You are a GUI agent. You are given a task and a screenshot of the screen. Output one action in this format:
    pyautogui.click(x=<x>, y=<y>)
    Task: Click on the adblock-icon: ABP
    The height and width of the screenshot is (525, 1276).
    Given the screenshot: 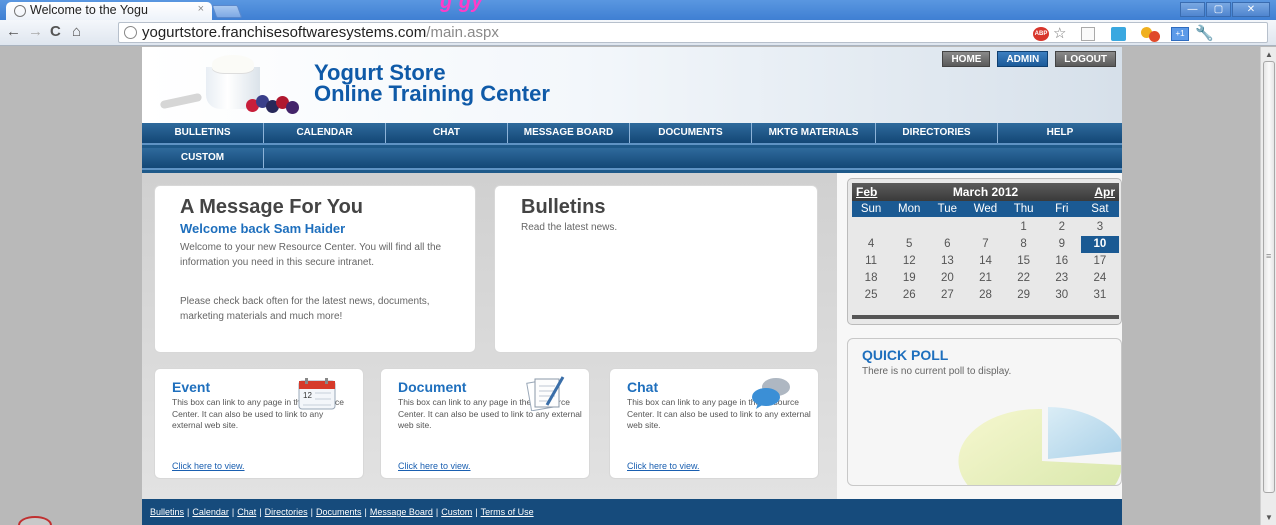 What is the action you would take?
    pyautogui.click(x=1041, y=34)
    